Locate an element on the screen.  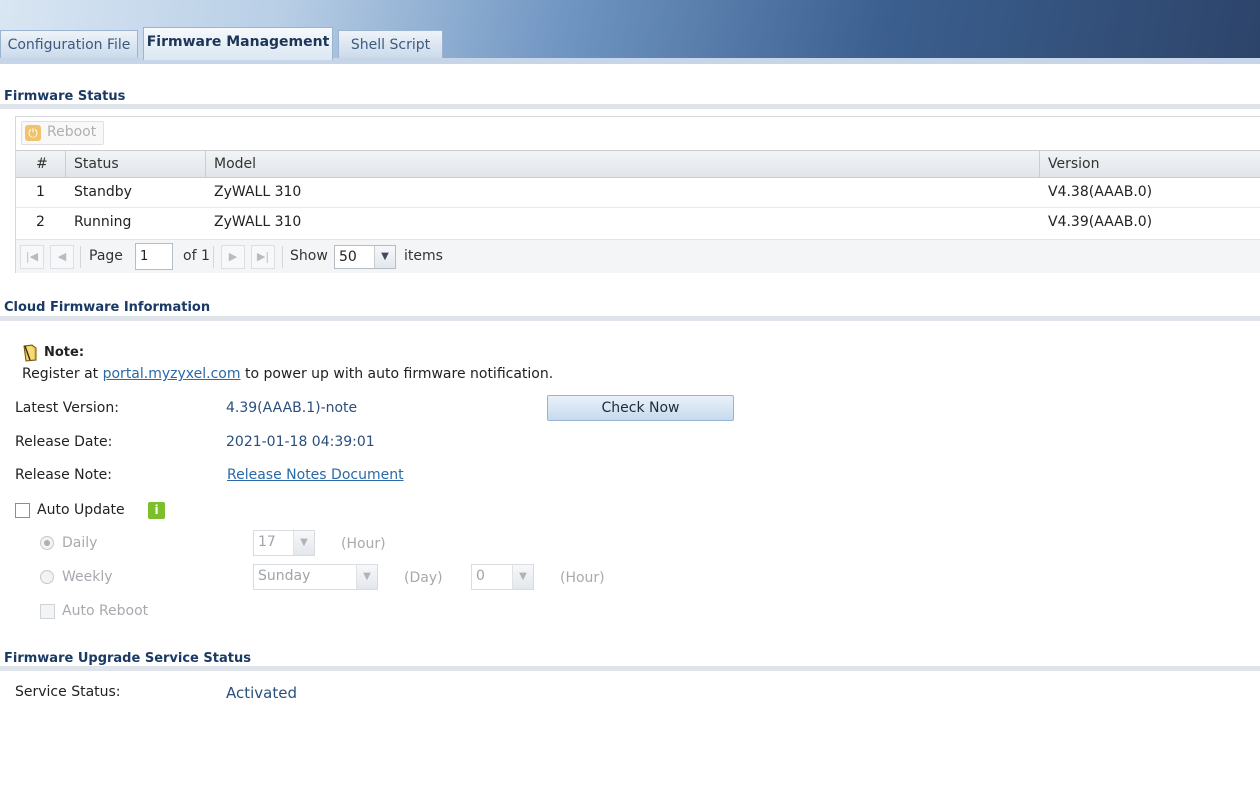
table-header: # Status Model Version is located at coordinates (638, 164).